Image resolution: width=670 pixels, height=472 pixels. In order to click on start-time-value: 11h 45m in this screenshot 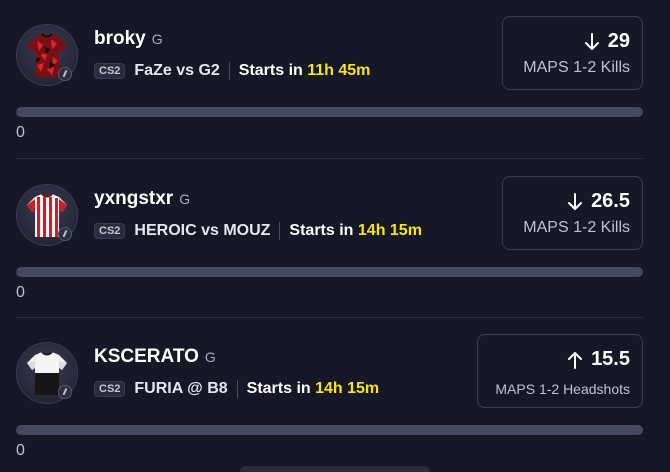, I will do `click(339, 70)`.